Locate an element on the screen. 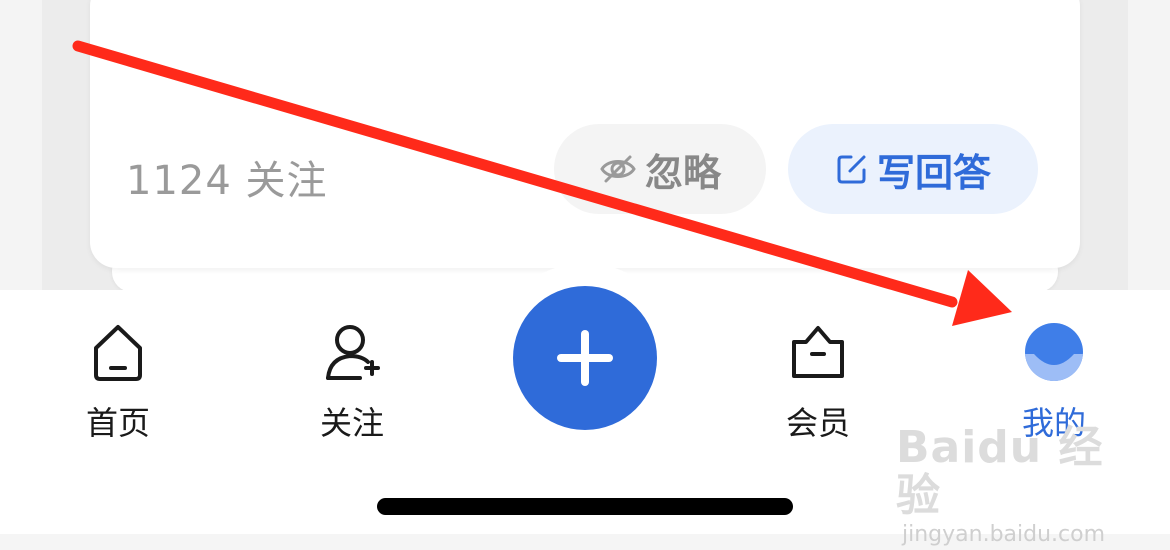 Image resolution: width=1170 pixels, height=550 pixels. crown-bag-icon is located at coordinates (818, 352).